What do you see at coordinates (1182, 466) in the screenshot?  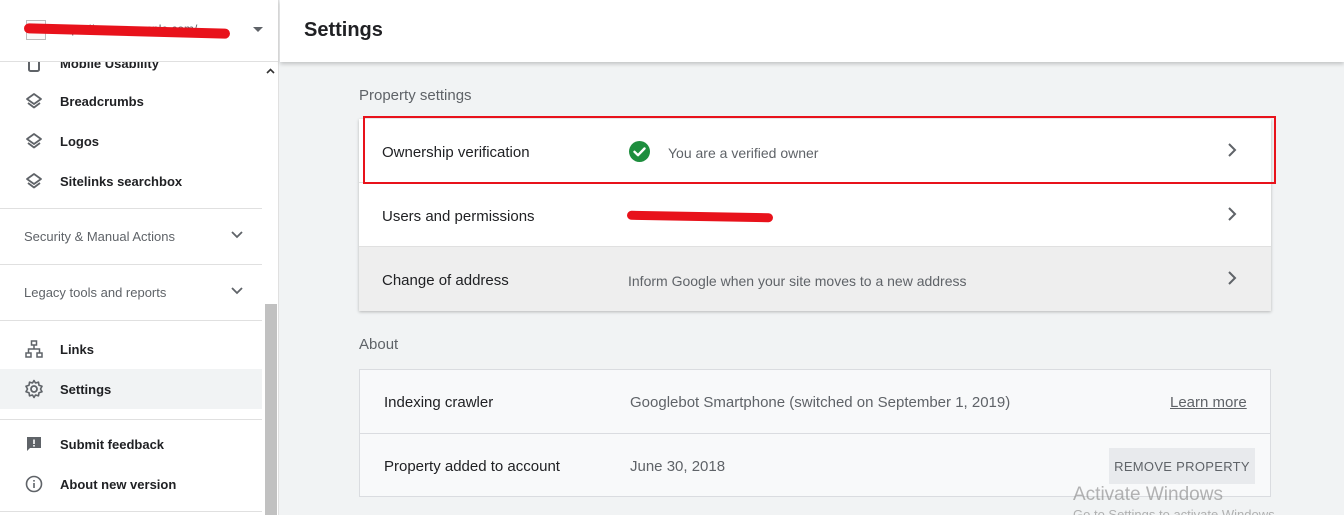 I see `remove-property-button: REMOVE PROPERTY` at bounding box center [1182, 466].